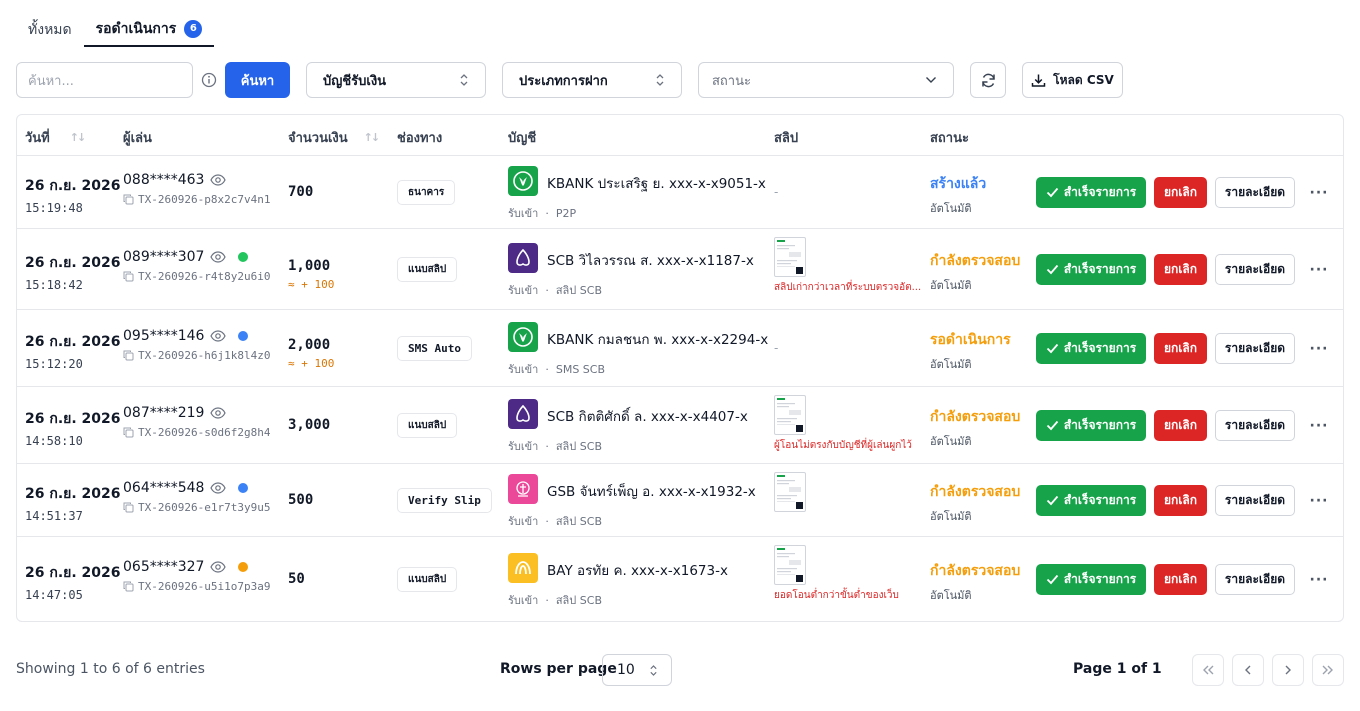  Describe the element at coordinates (163, 413) in the screenshot. I see `player-phone: 087****219` at that location.